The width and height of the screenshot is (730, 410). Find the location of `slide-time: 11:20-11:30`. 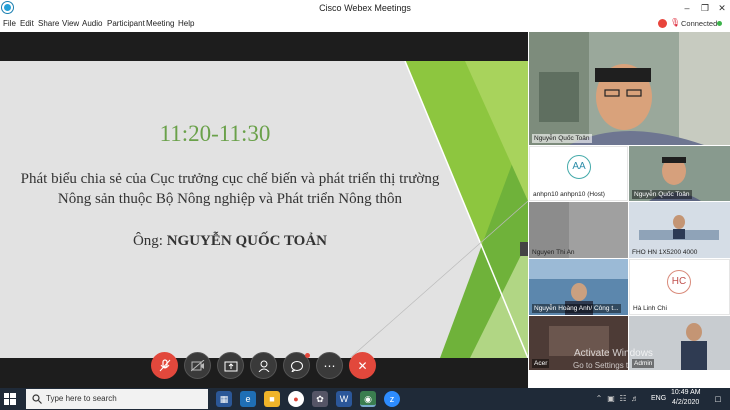

slide-time: 11:20-11:30 is located at coordinates (215, 133).